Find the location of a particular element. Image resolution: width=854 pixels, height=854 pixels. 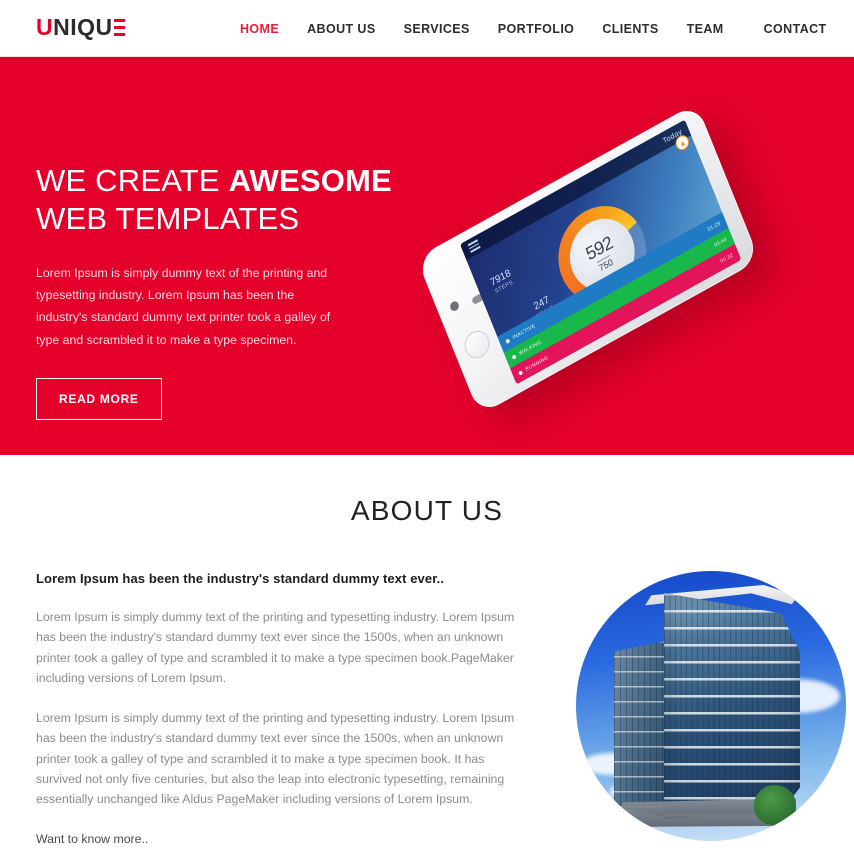

nav-item-team: TEAM is located at coordinates (705, 29).